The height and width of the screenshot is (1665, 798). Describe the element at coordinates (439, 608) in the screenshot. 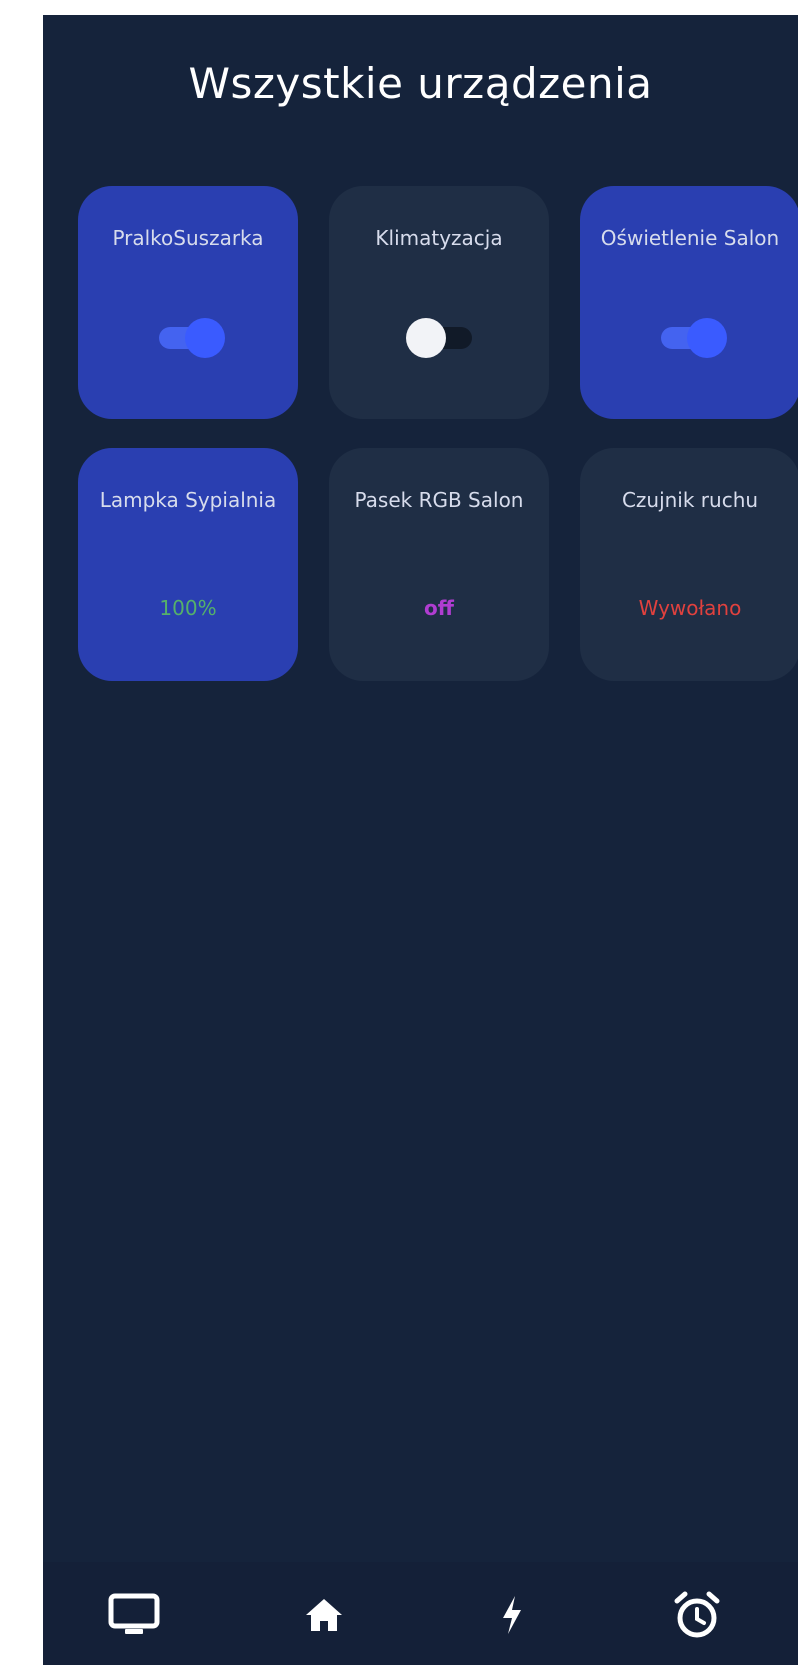

I see `device-value: off` at that location.